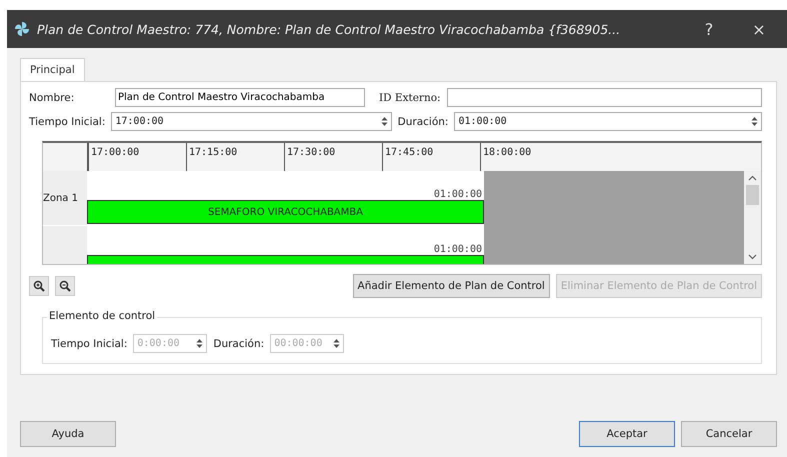 The image size is (787, 457). What do you see at coordinates (752, 217) in the screenshot?
I see `scrollbar` at bounding box center [752, 217].